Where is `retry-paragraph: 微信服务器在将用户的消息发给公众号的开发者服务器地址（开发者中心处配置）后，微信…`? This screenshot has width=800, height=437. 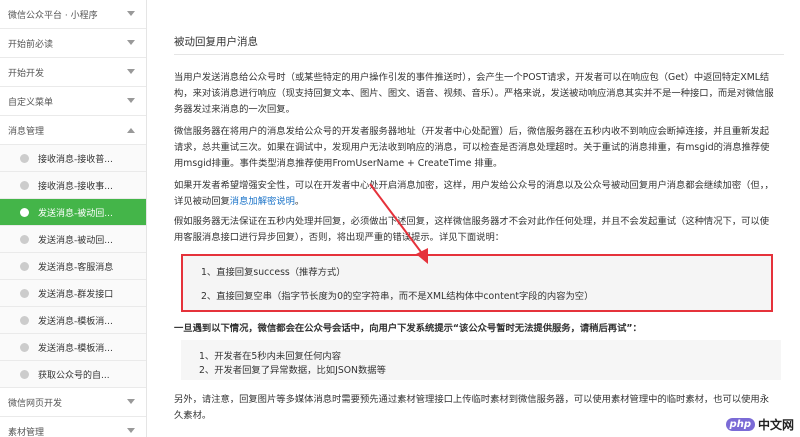 retry-paragraph: 微信服务器在将用户的消息发给公众号的开发者服务器地址（开发者中心处配置）后，微信… is located at coordinates (472, 147).